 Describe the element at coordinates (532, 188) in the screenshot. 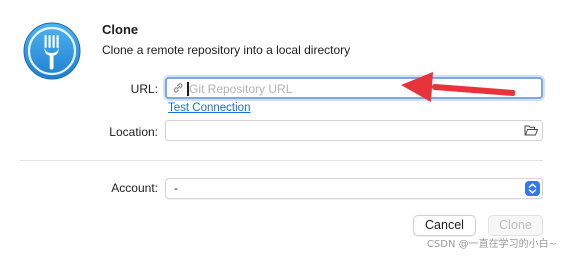

I see `chevron-updown-icon` at that location.